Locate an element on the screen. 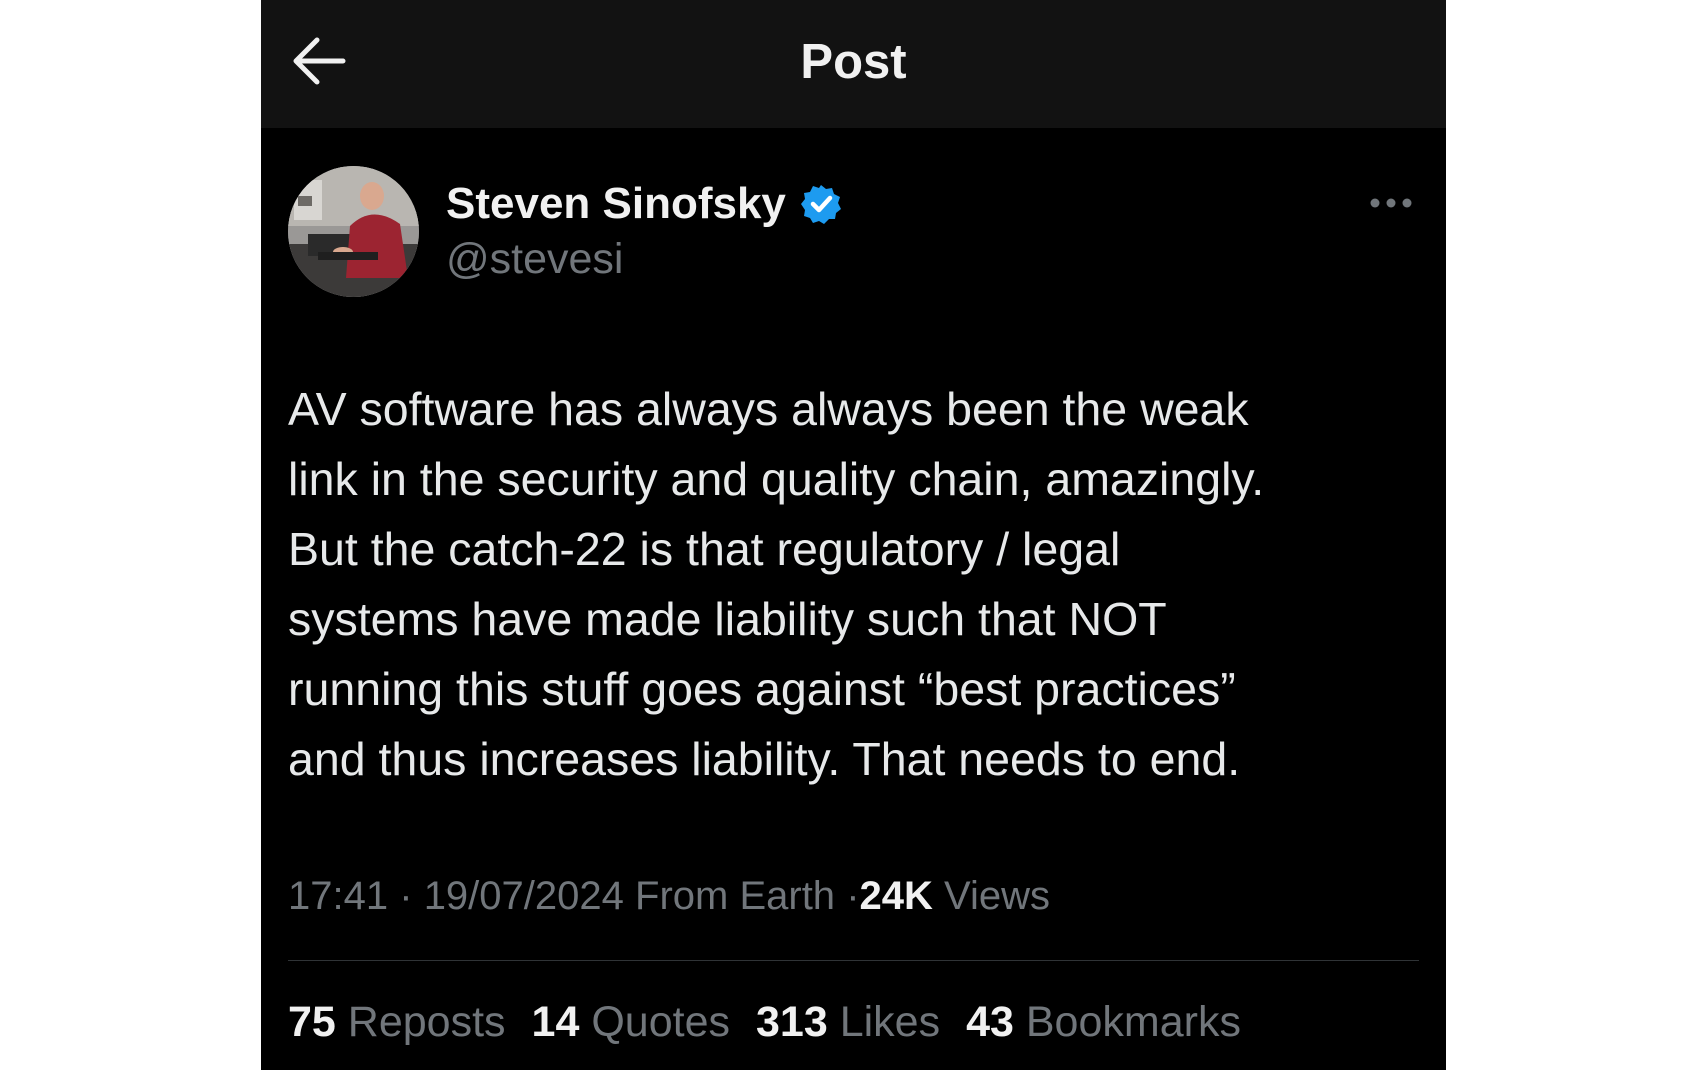  avatar is located at coordinates (353, 231).